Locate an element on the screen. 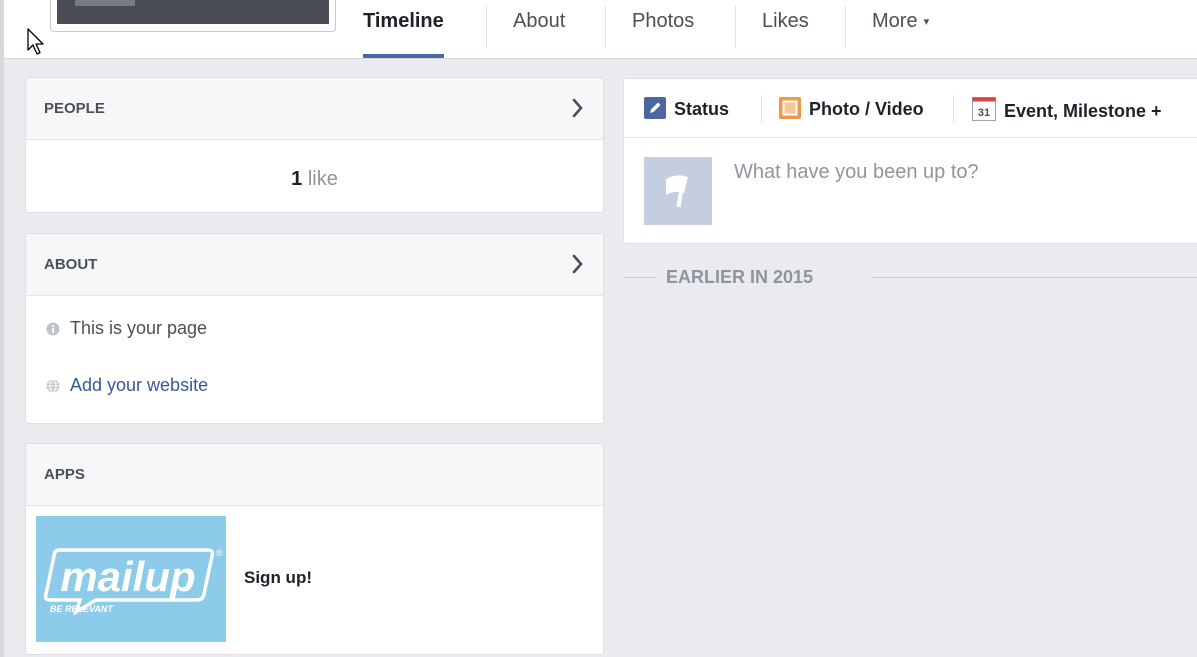  tab-photos: Photos is located at coordinates (663, 29).